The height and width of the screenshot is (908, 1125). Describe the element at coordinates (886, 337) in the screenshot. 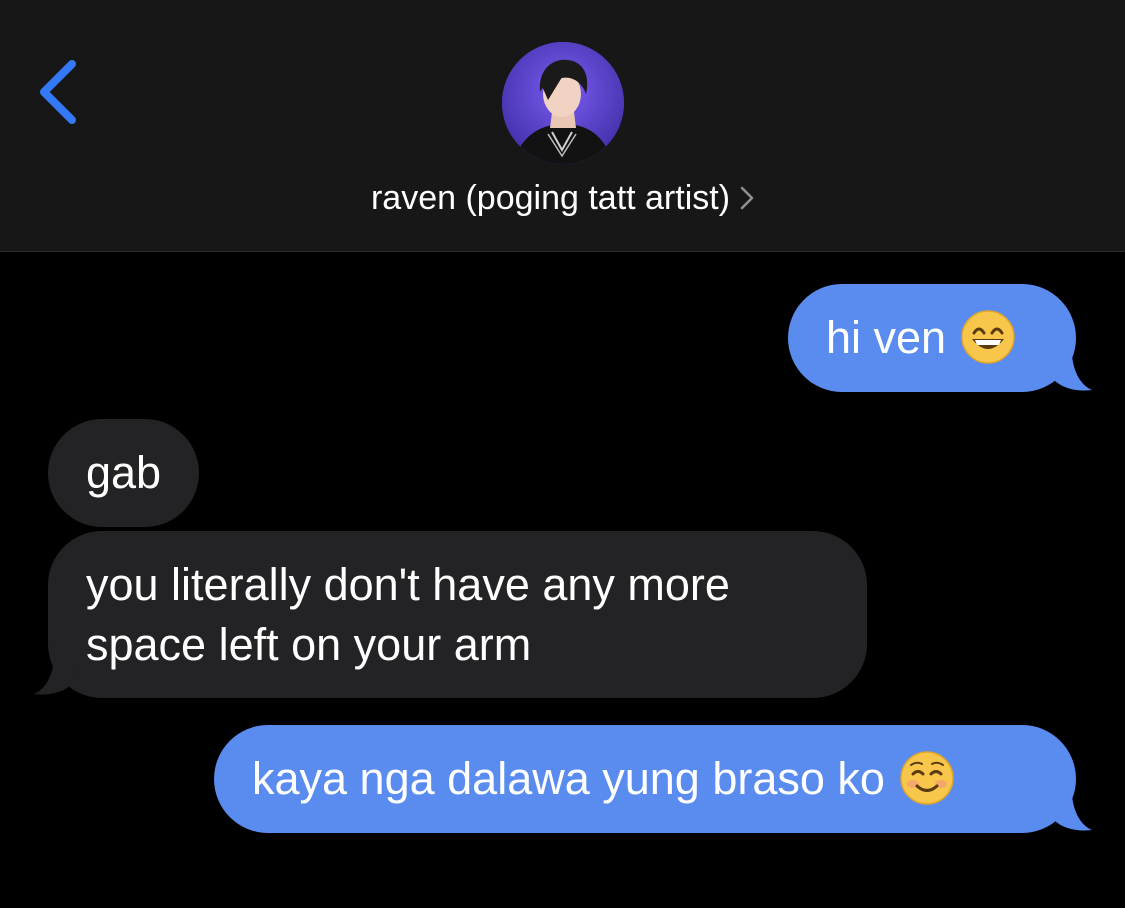

I see `message-text: hi ven` at that location.